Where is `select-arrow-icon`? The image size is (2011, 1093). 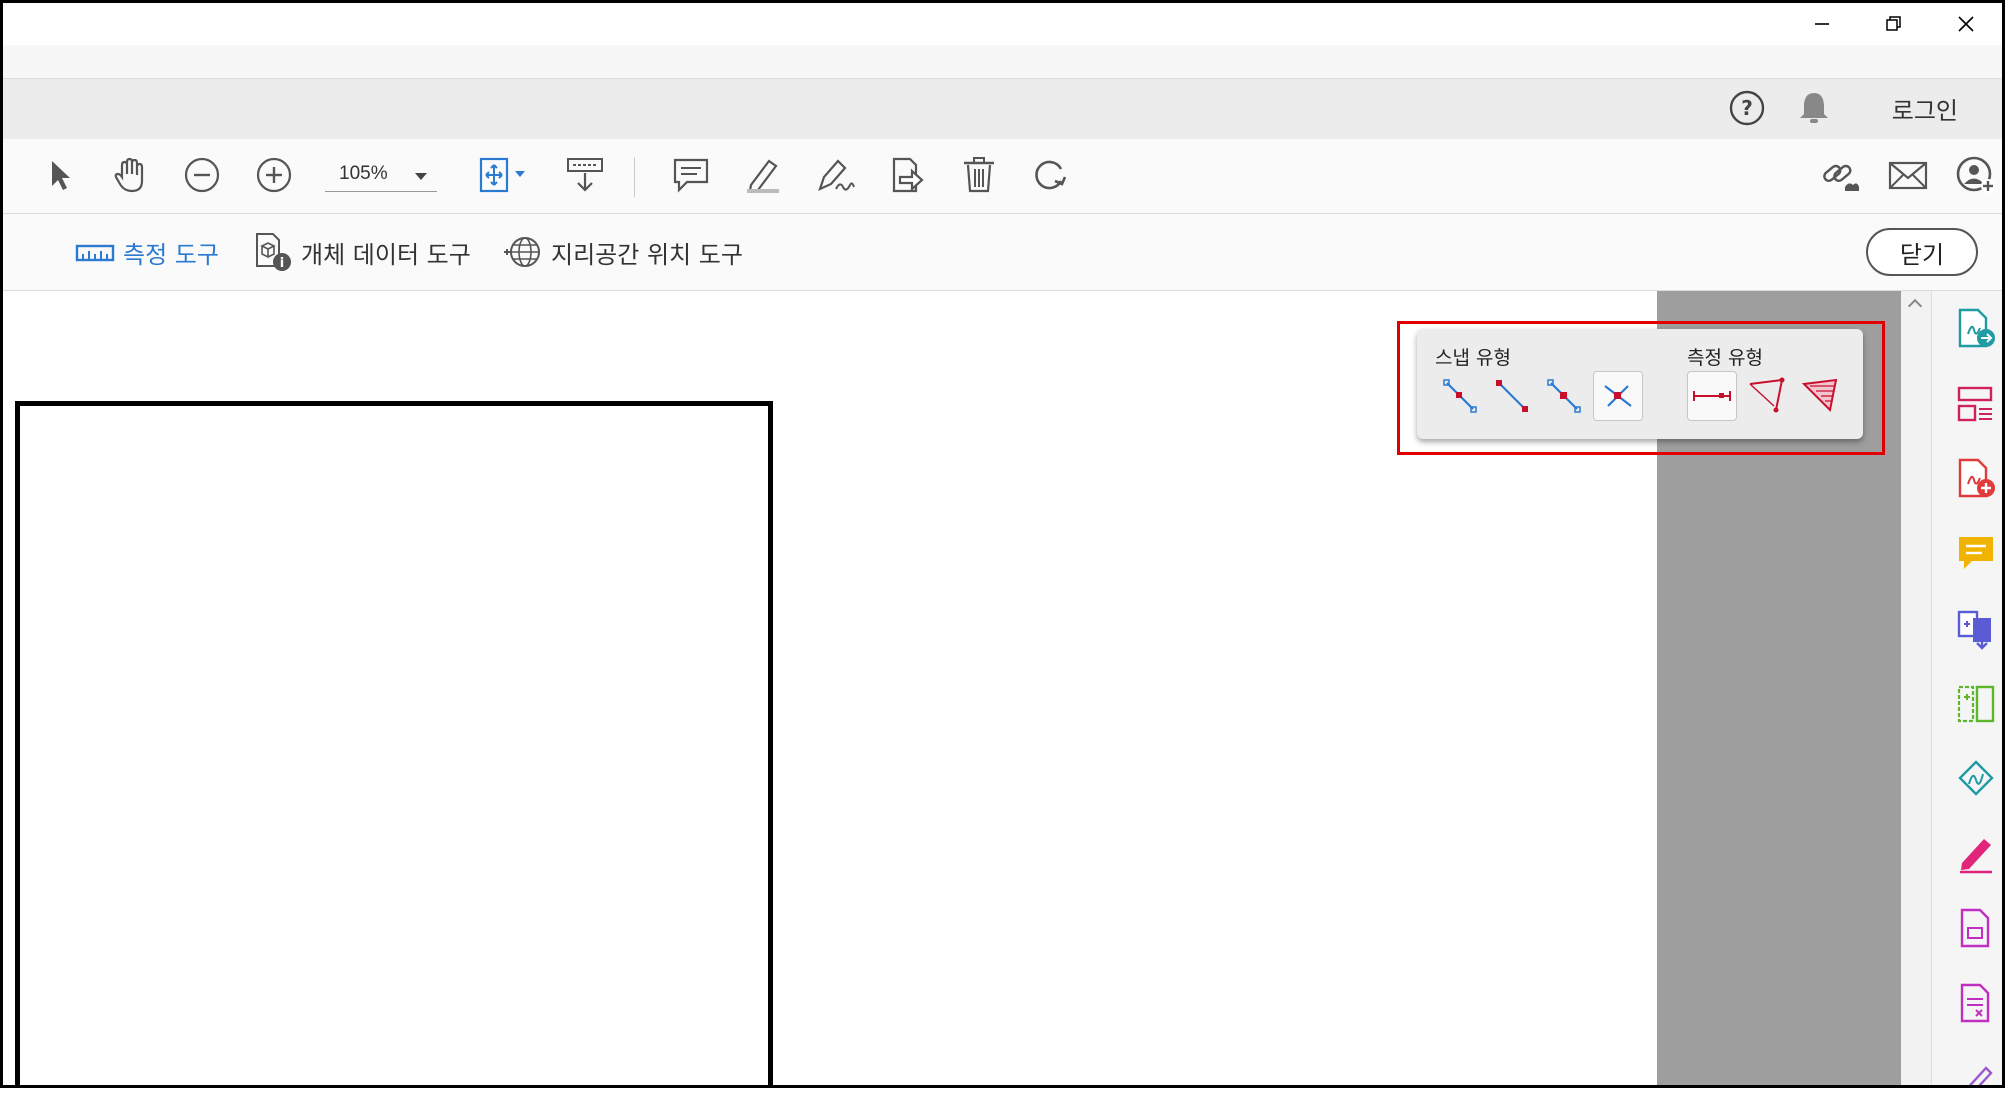 select-arrow-icon is located at coordinates (61, 175).